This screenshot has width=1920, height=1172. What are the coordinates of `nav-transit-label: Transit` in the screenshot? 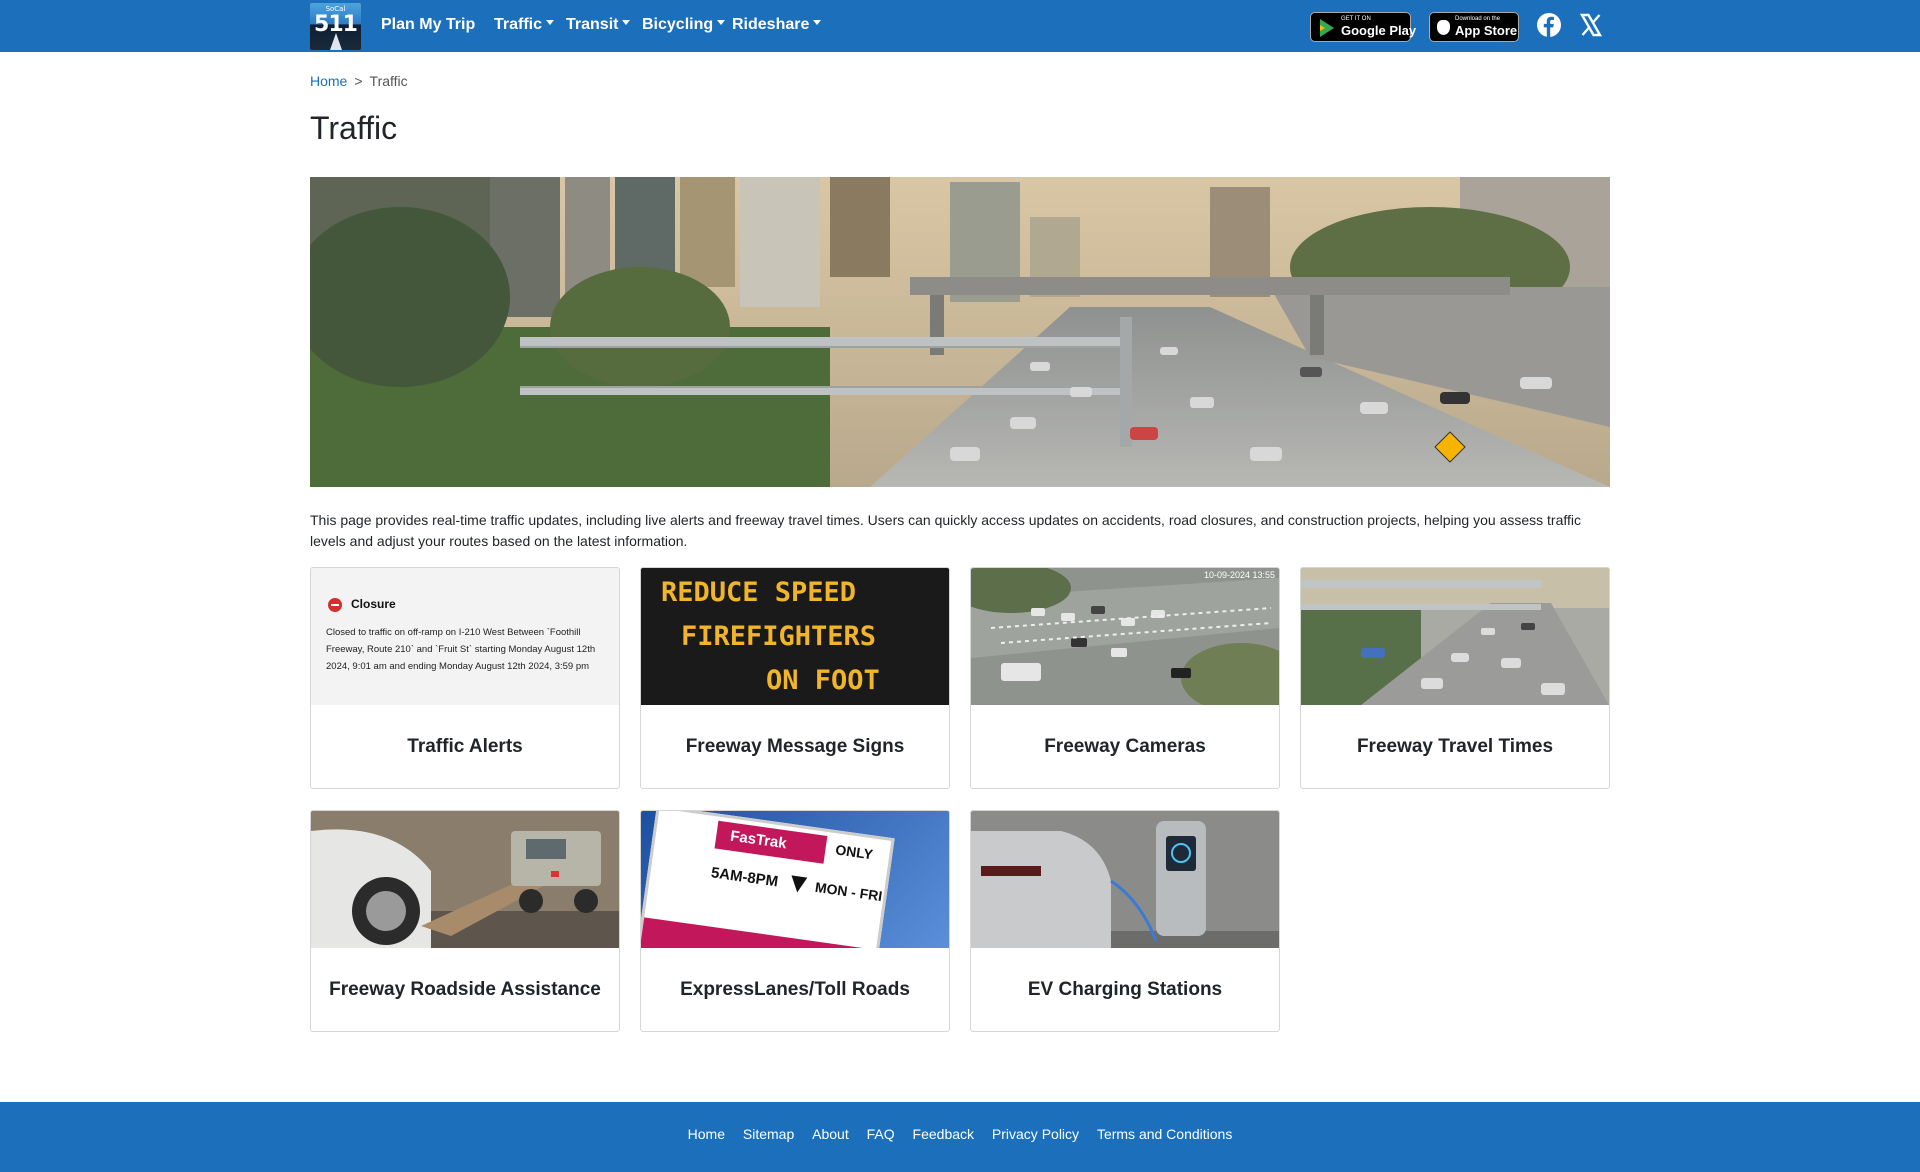 It's located at (592, 24).